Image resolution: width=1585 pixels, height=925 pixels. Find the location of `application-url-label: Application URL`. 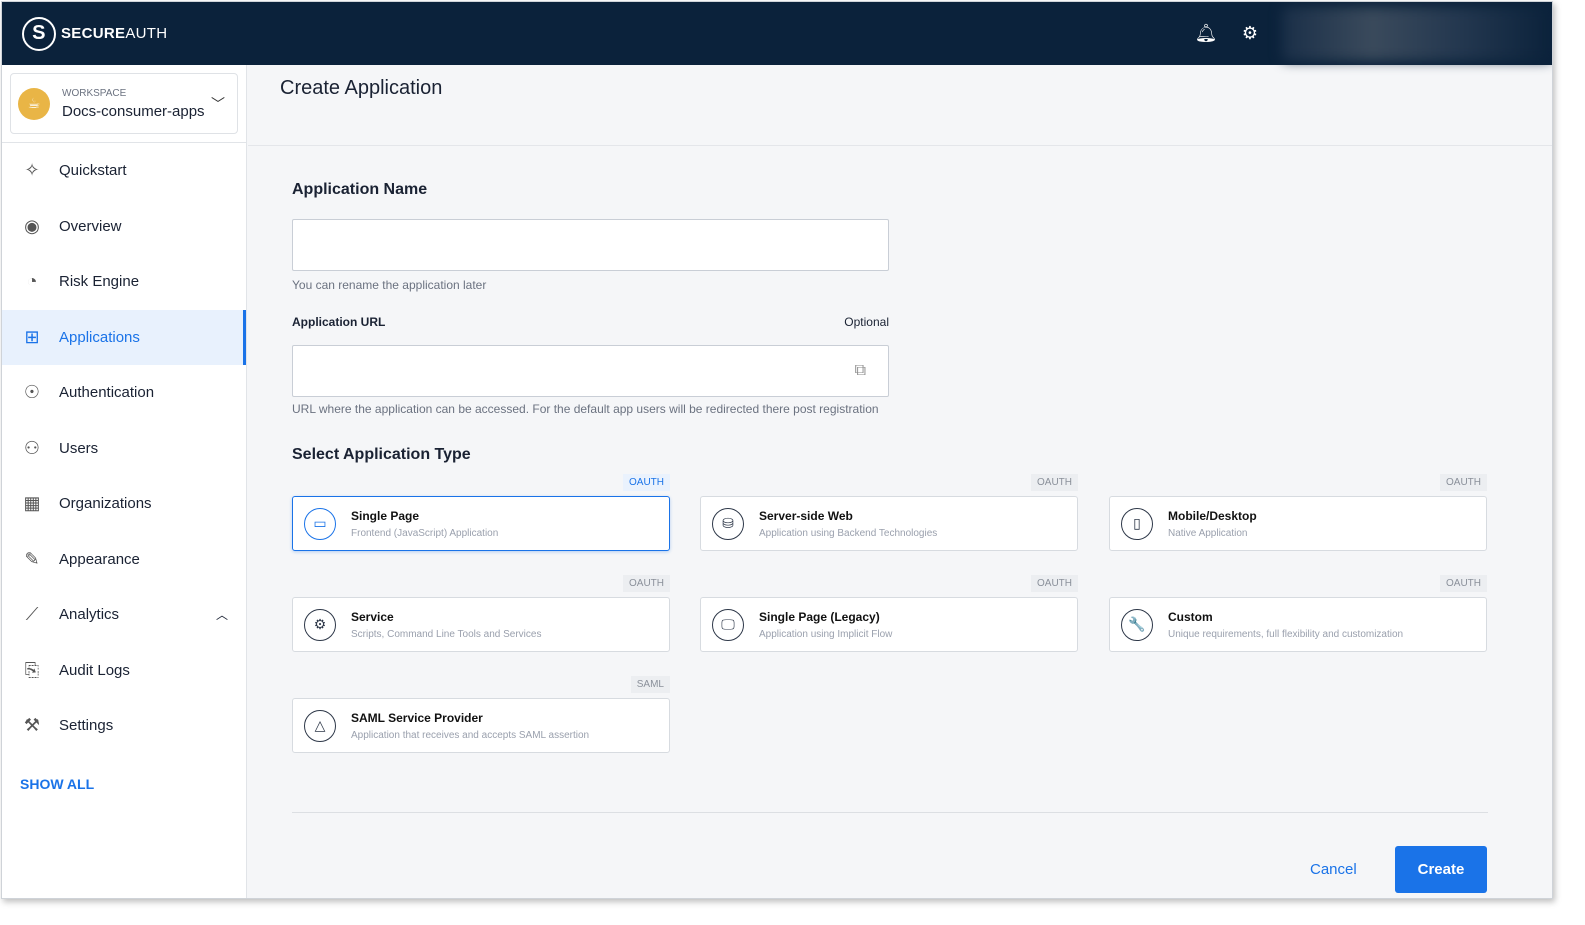

application-url-label: Application URL is located at coordinates (339, 322).